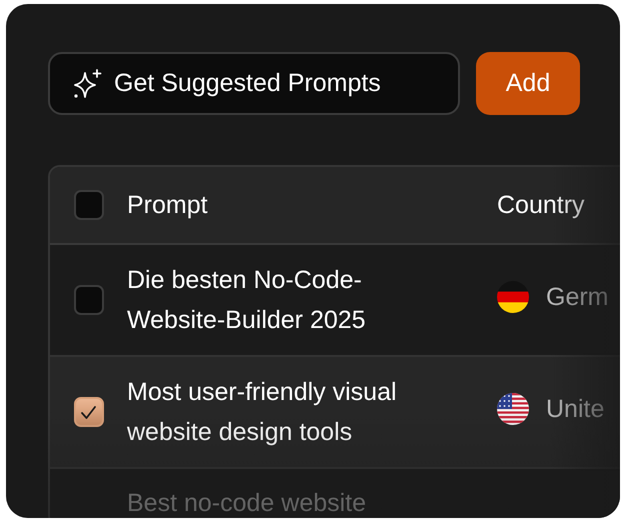 Image resolution: width=626 pixels, height=526 pixels. What do you see at coordinates (246, 503) in the screenshot?
I see `table-cell: Best no-code website` at bounding box center [246, 503].